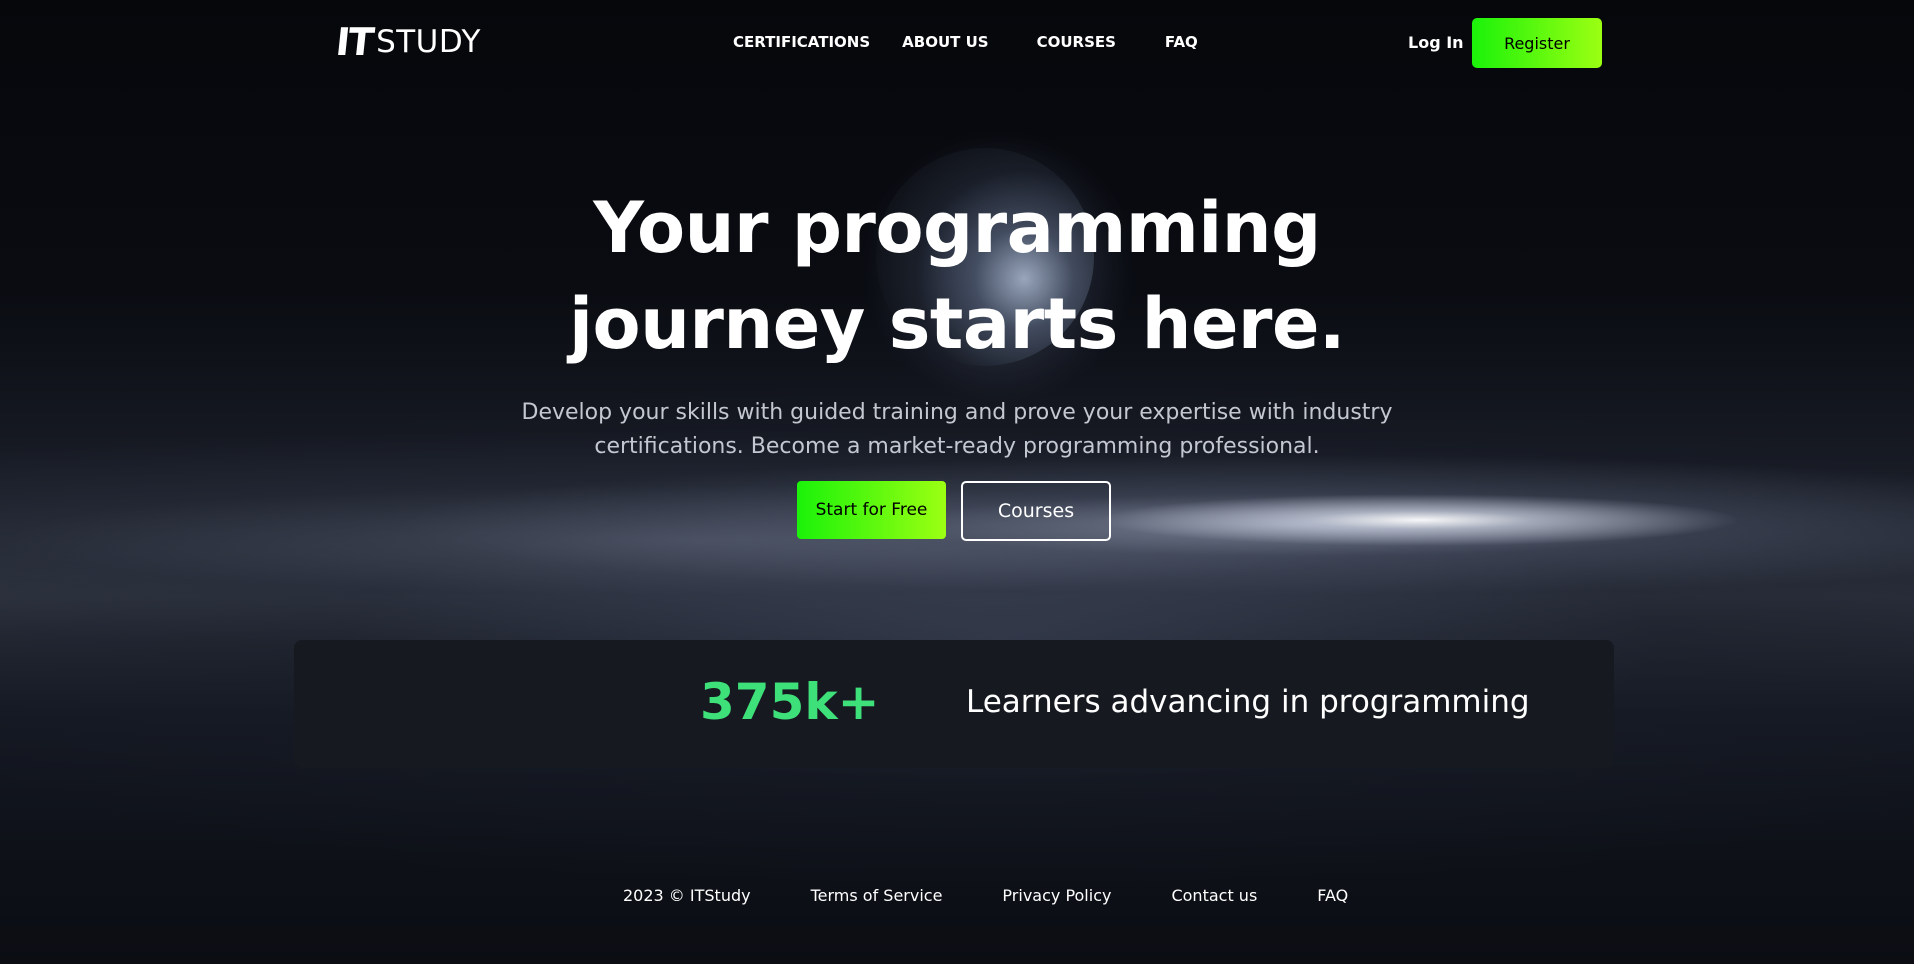 The image size is (1914, 964). What do you see at coordinates (1214, 895) in the screenshot?
I see `footer-contact-link: Contact us` at bounding box center [1214, 895].